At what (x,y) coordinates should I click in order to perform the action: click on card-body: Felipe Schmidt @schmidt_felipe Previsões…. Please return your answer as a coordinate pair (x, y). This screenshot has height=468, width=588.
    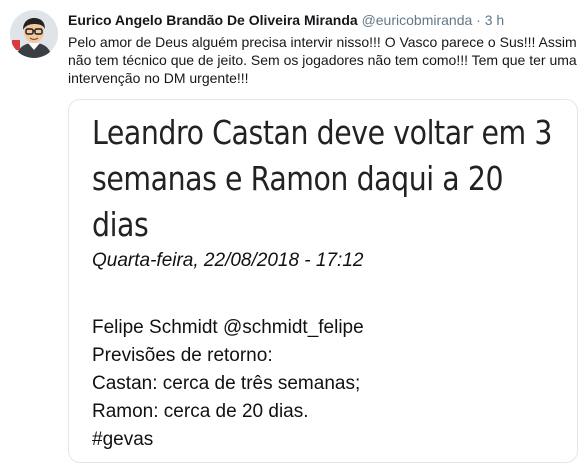
    Looking at the image, I should click on (228, 384).